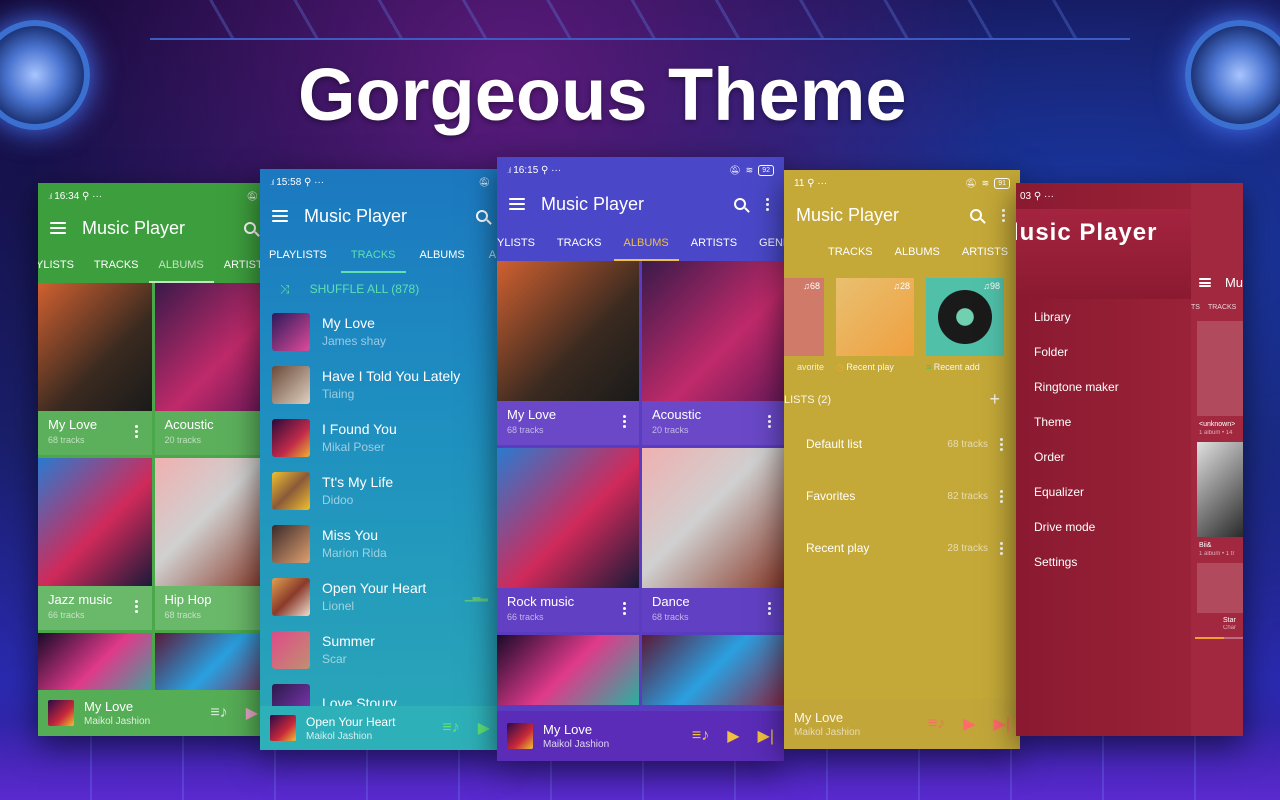  I want to click on album-count: 66 tracks, so click(525, 617).